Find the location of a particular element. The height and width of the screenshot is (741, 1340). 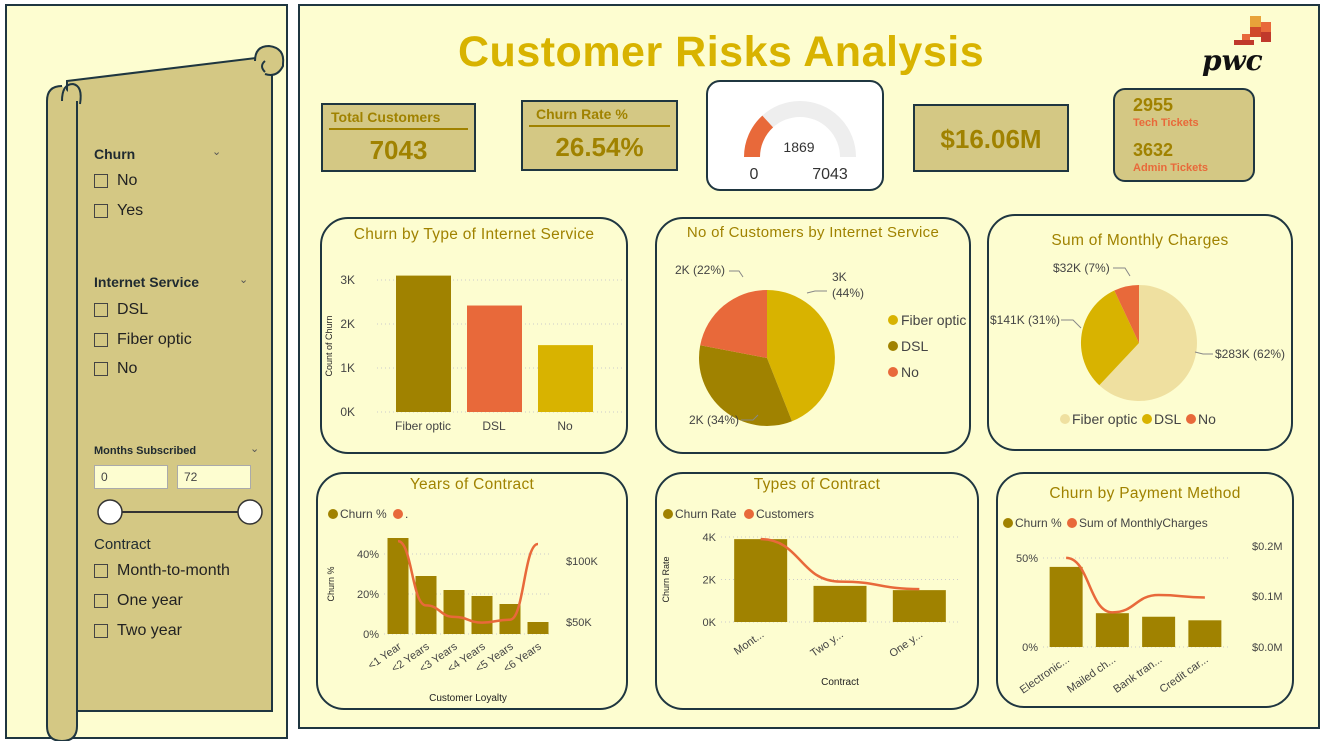

total-customers-card: Total Customers 7043 is located at coordinates (398, 137).